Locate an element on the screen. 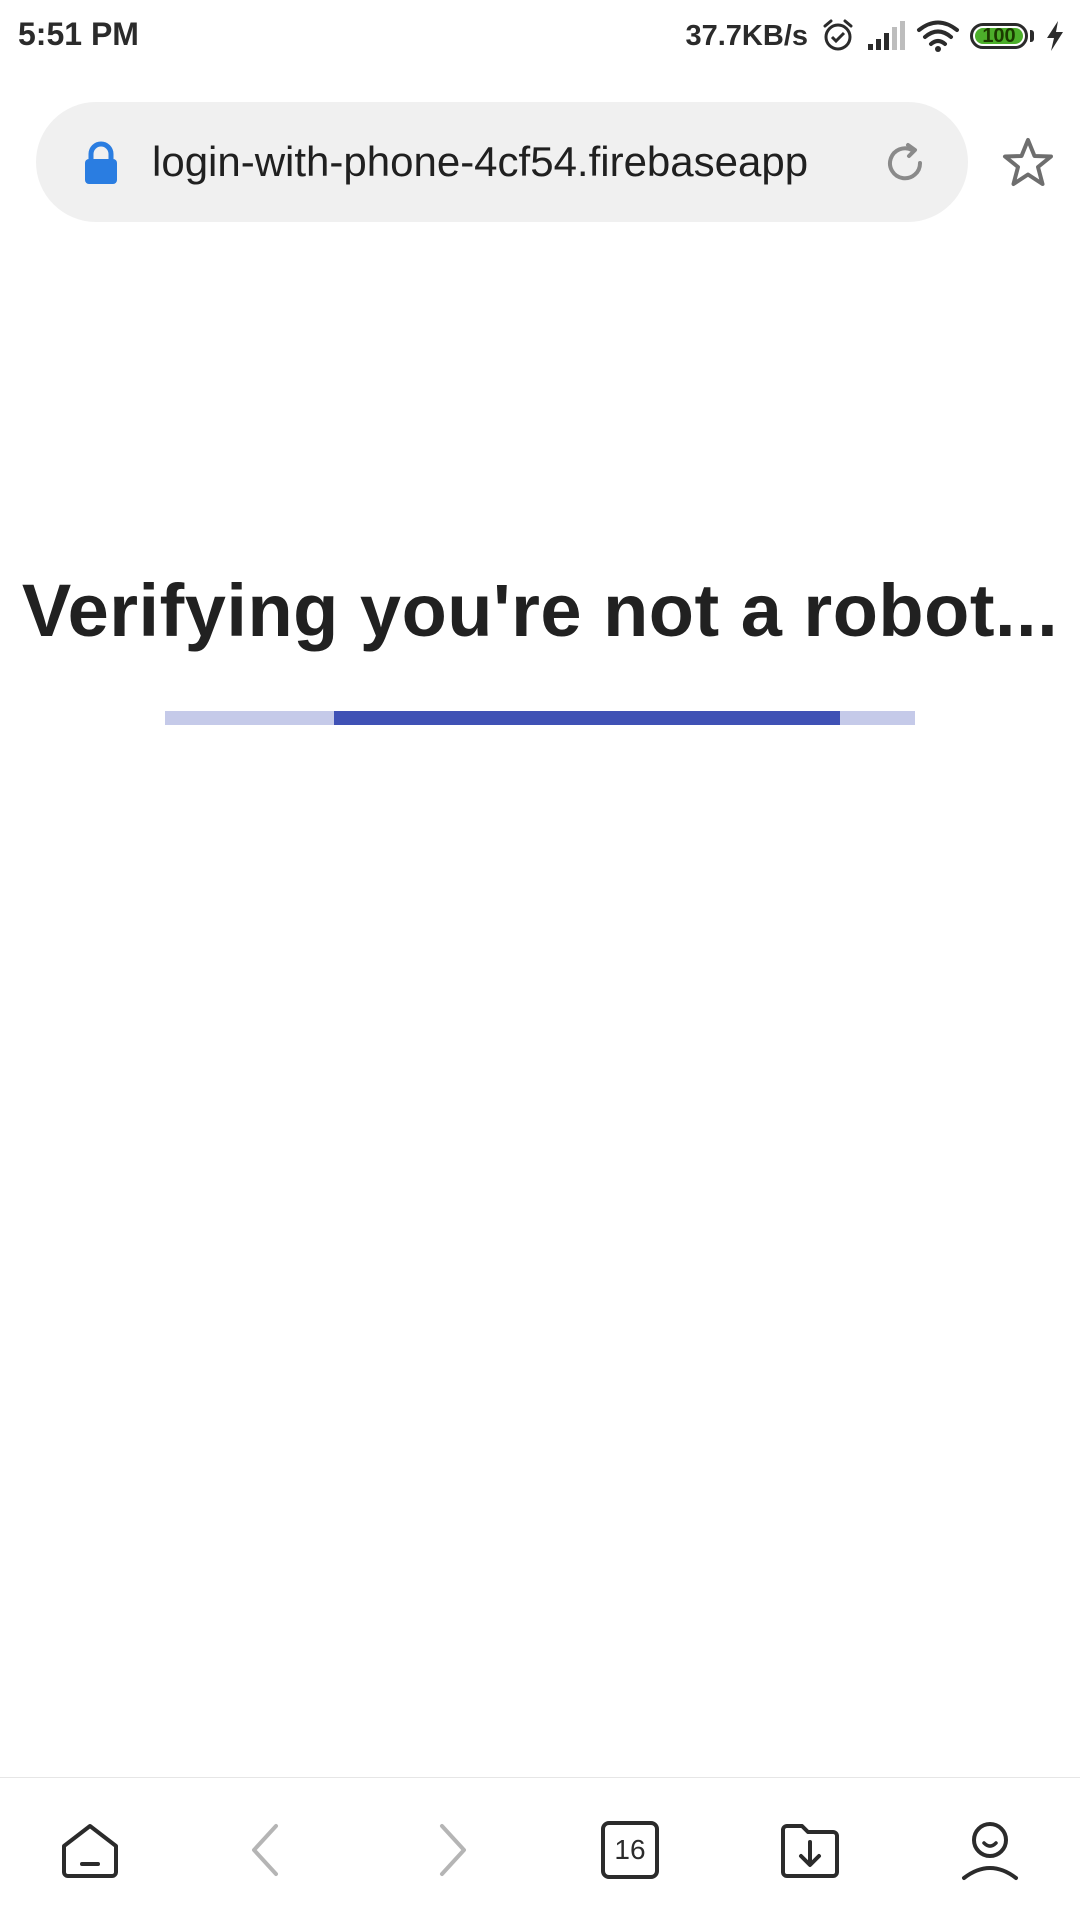 This screenshot has height=1920, width=1080. address-bar: login-with-phone-4cf54.firebaseapp is located at coordinates (502, 162).